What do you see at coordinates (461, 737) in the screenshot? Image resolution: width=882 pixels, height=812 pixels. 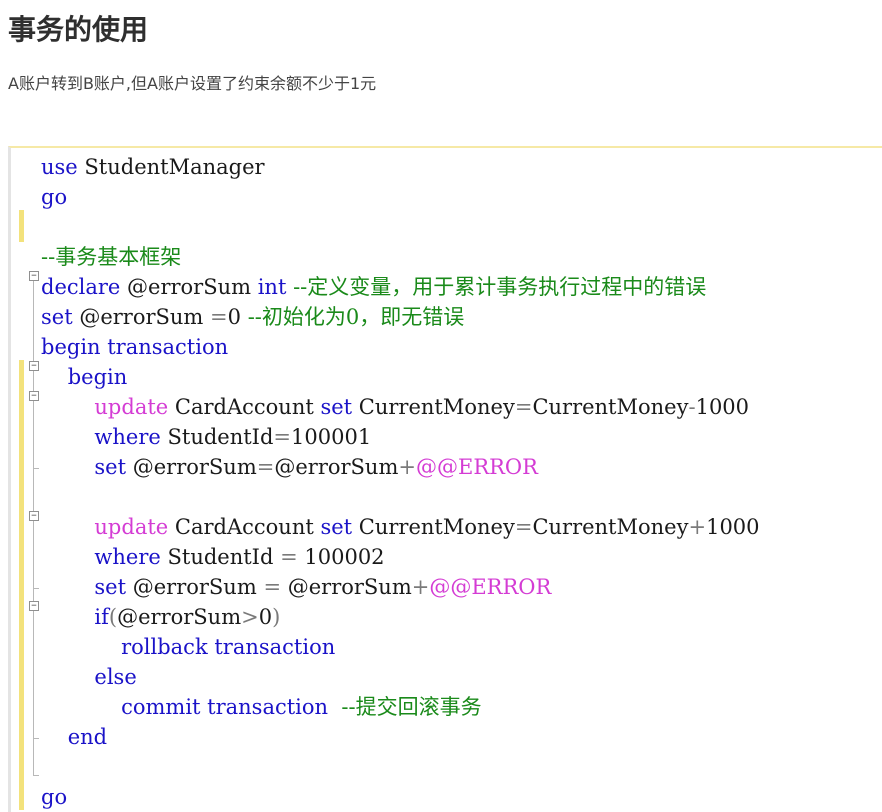 I see `code-line: end` at bounding box center [461, 737].